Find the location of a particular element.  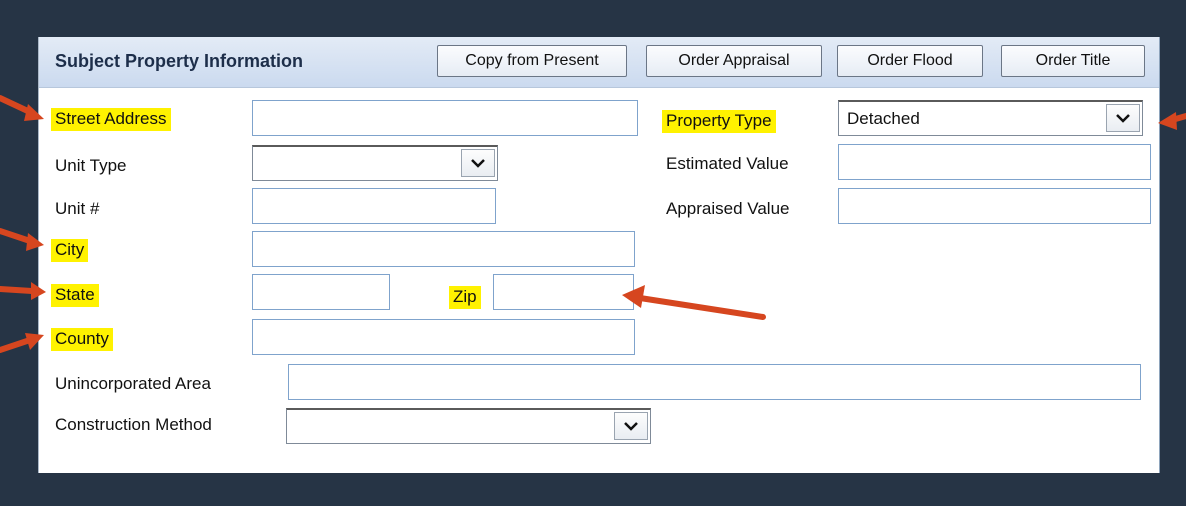

unit-type-select is located at coordinates (375, 163).